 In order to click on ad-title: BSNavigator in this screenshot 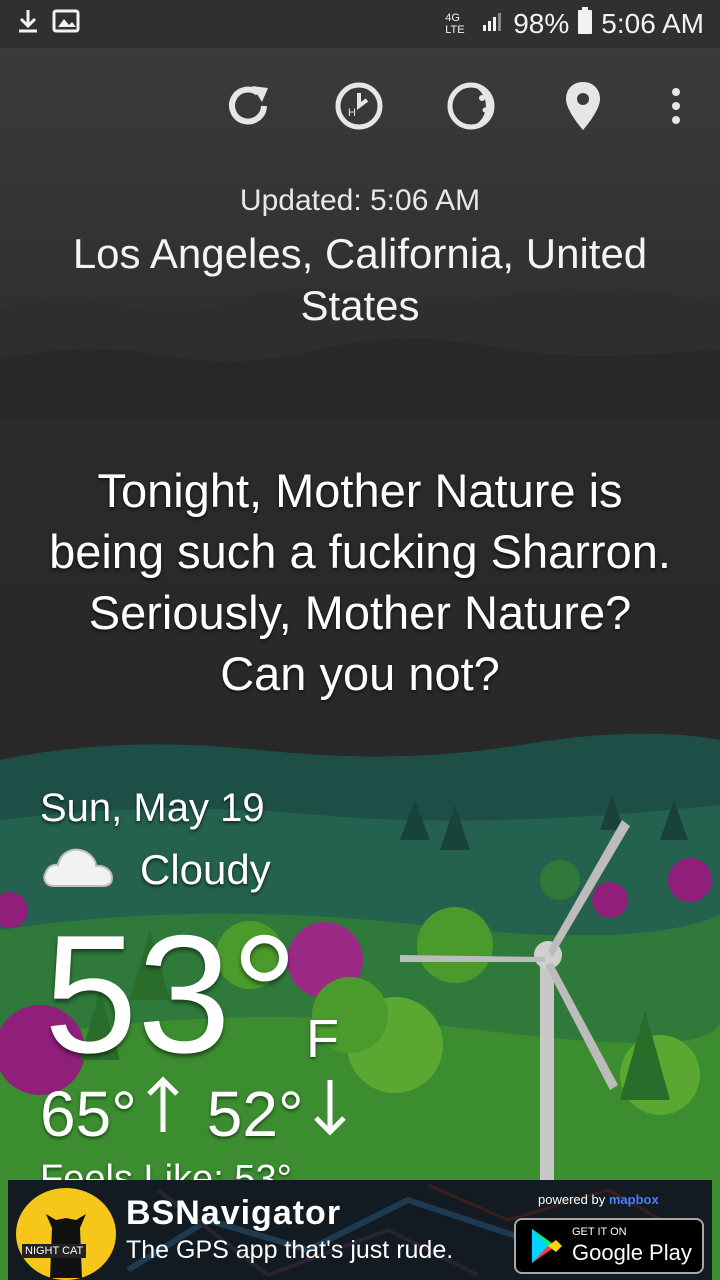, I will do `click(234, 1213)`.